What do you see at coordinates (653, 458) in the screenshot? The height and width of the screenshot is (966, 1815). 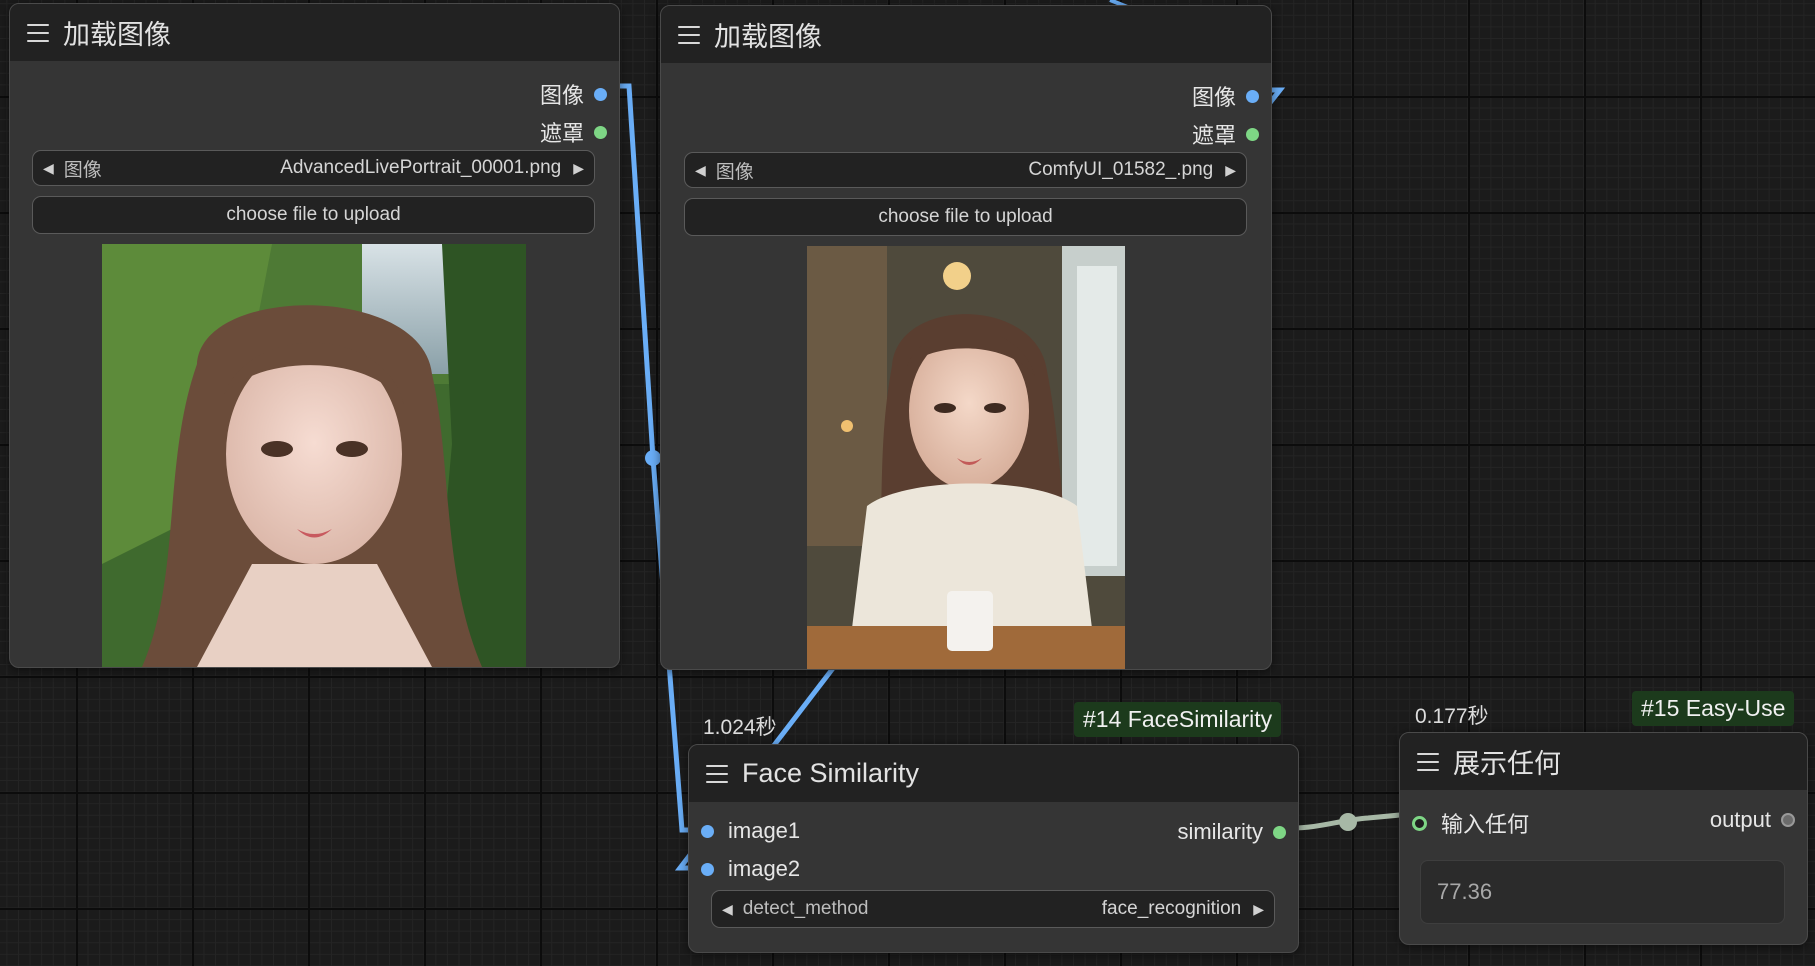 I see `link-reroute-point` at bounding box center [653, 458].